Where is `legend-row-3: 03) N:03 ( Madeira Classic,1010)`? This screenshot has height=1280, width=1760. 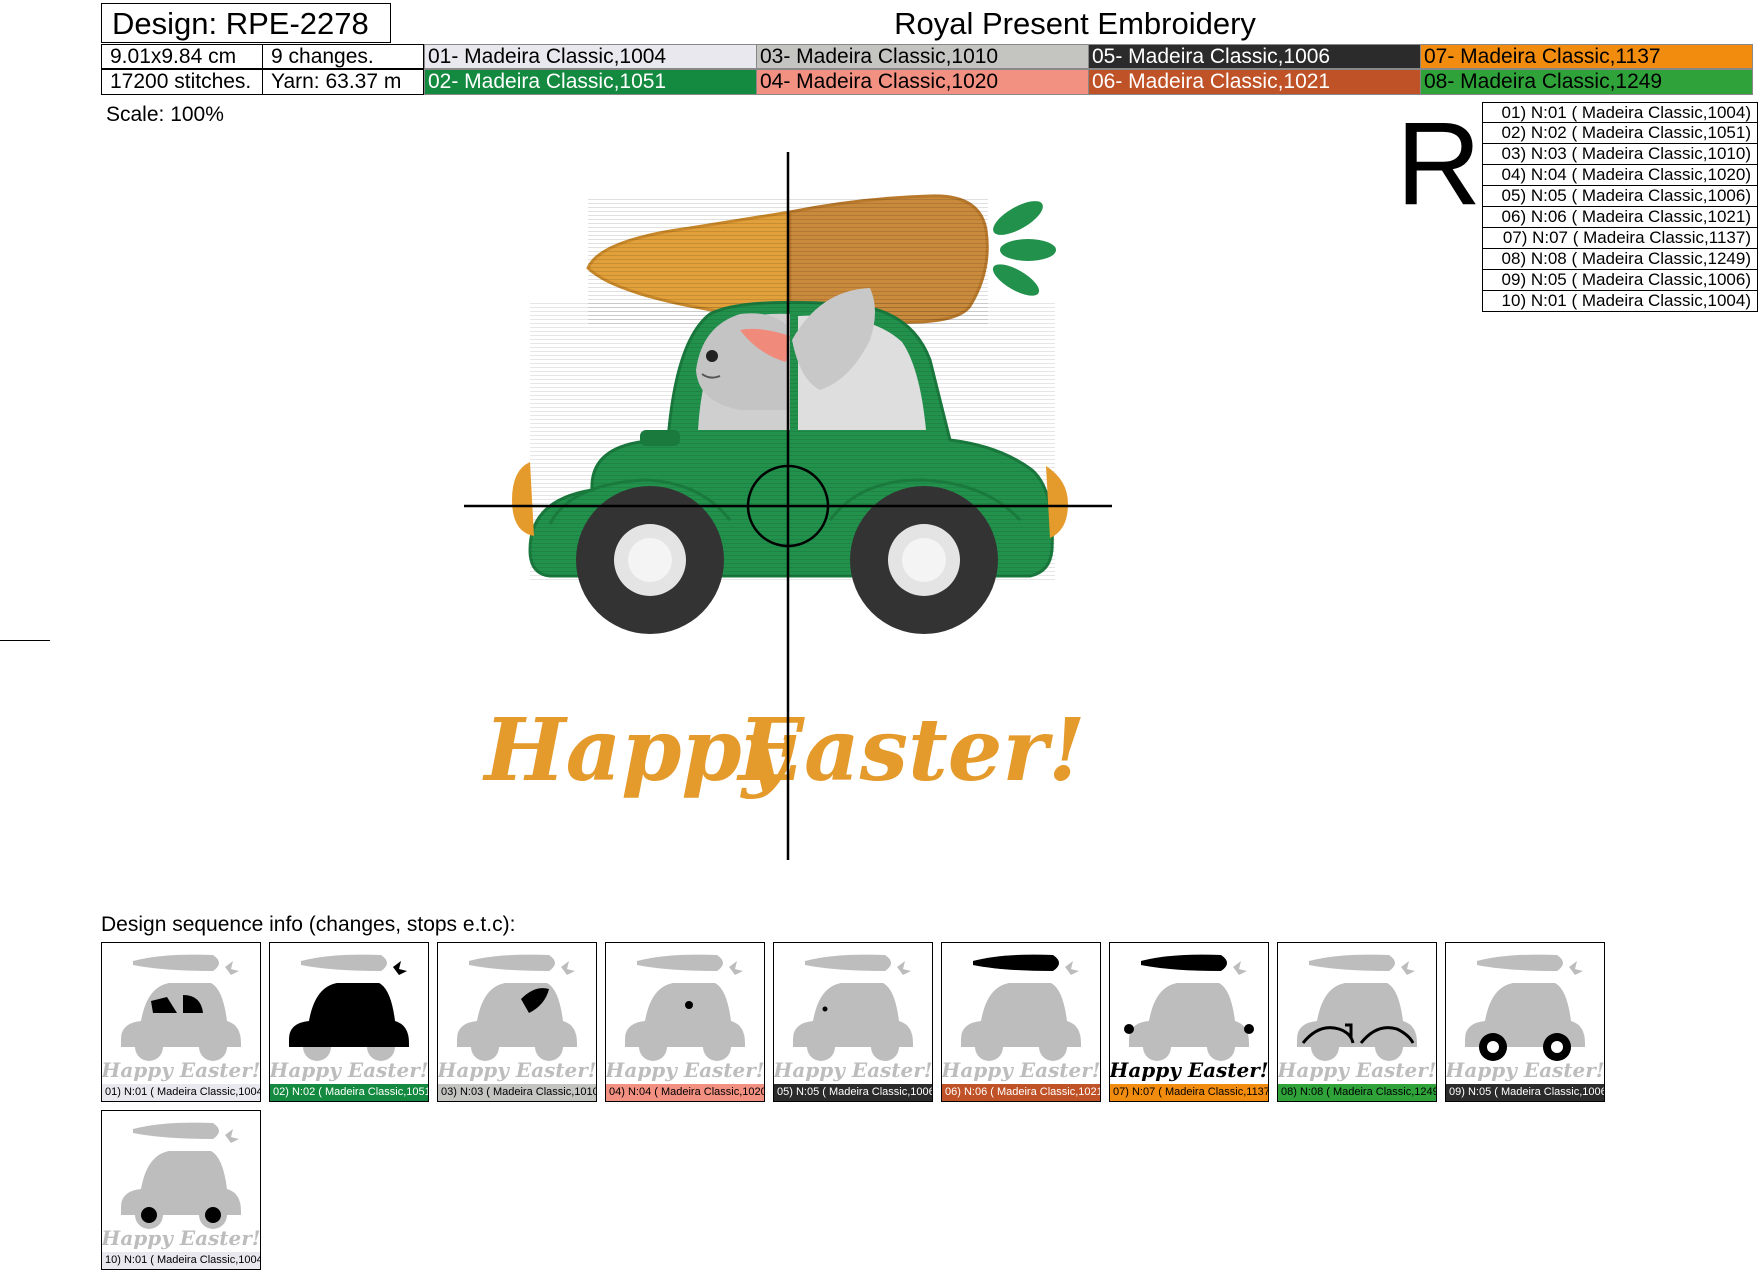
legend-row-3: 03) N:03 ( Madeira Classic,1010) is located at coordinates (1620, 154).